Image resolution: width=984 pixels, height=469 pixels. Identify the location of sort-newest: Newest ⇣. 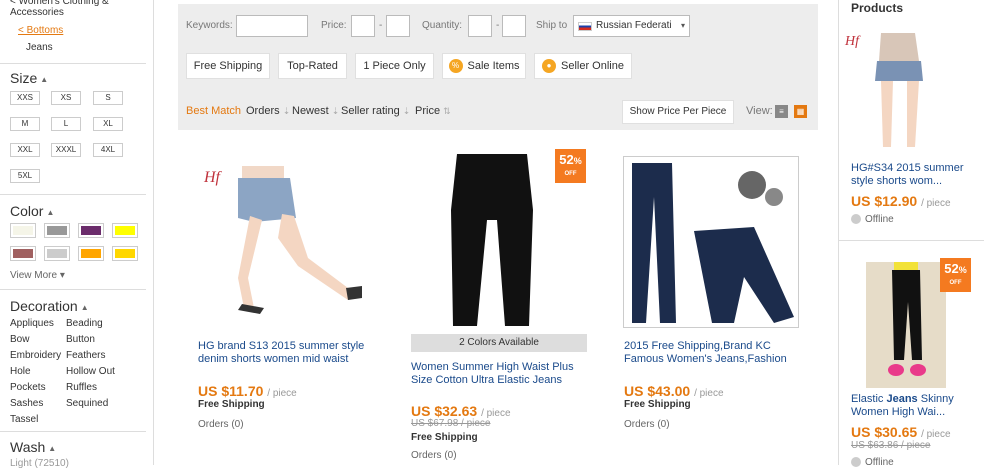
(315, 111).